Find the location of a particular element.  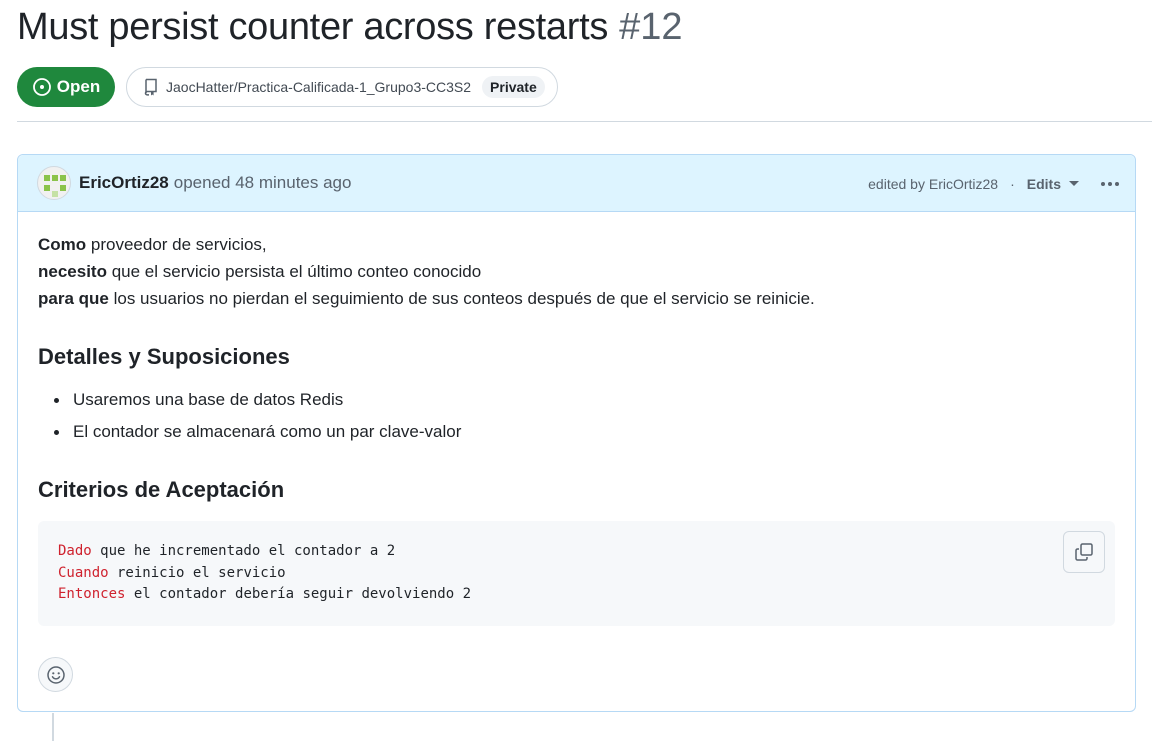

story-keyword: Como is located at coordinates (62, 244).